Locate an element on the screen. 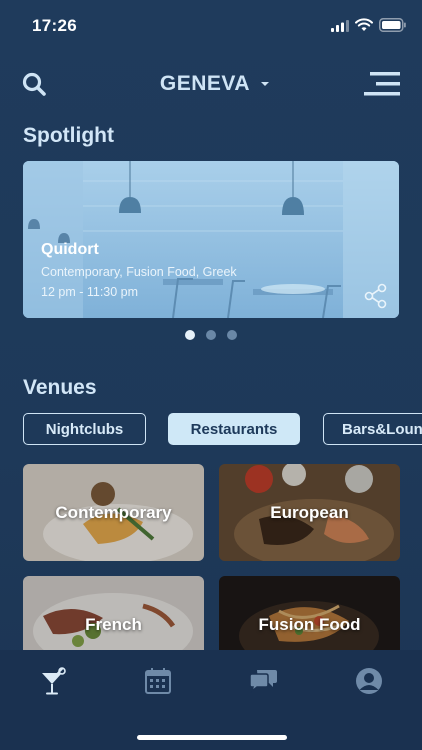 The width and height of the screenshot is (422, 750). category-tile-european: European is located at coordinates (309, 512).